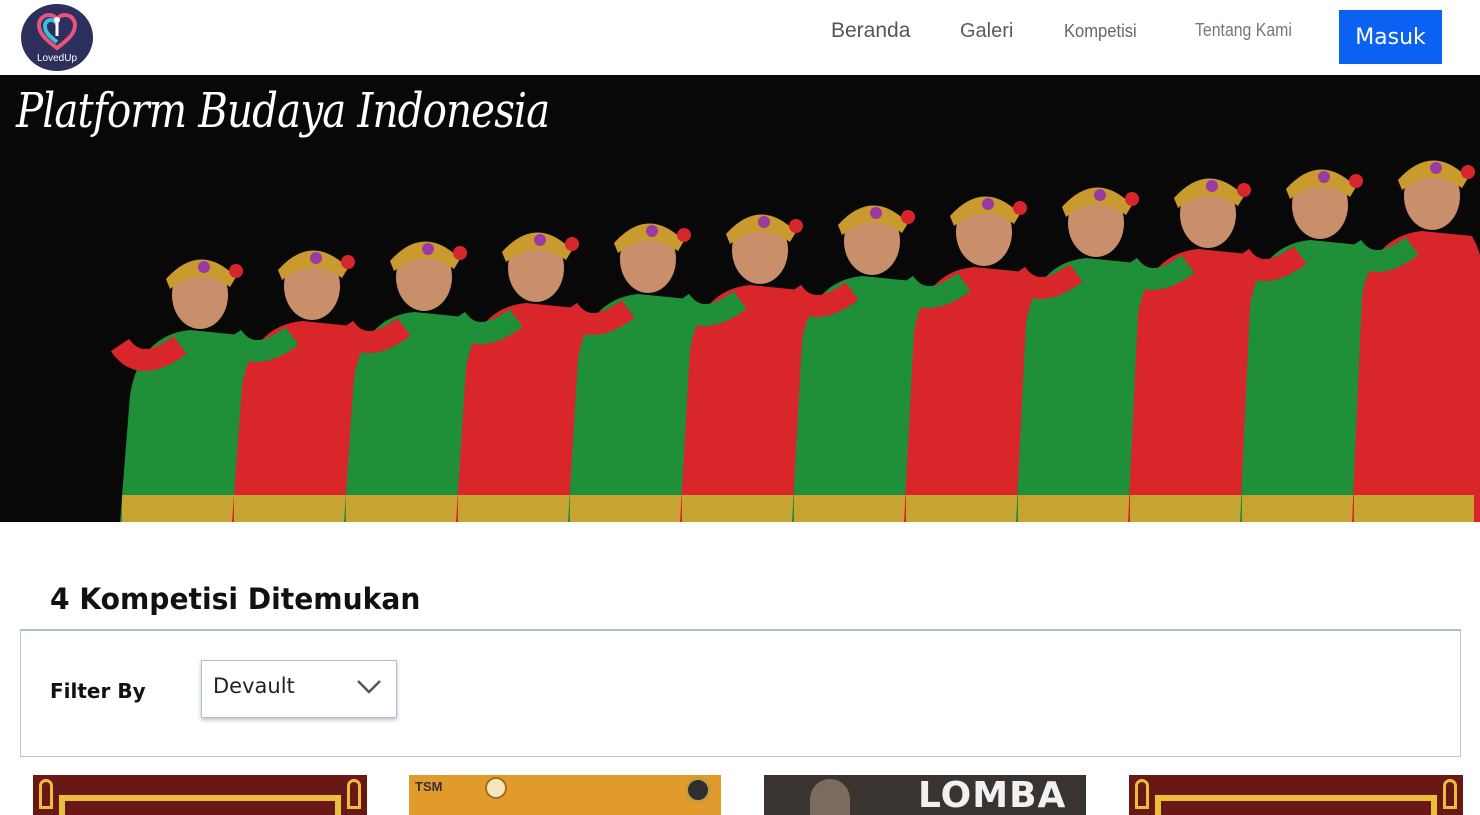 This screenshot has height=815, width=1480. Describe the element at coordinates (57, 58) in the screenshot. I see `logo-text: LovedUp` at that location.